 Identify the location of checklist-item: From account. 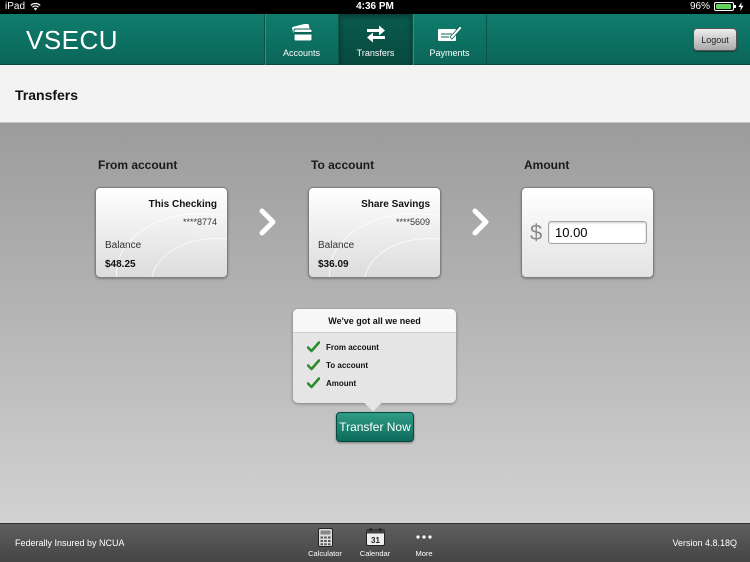
(343, 347).